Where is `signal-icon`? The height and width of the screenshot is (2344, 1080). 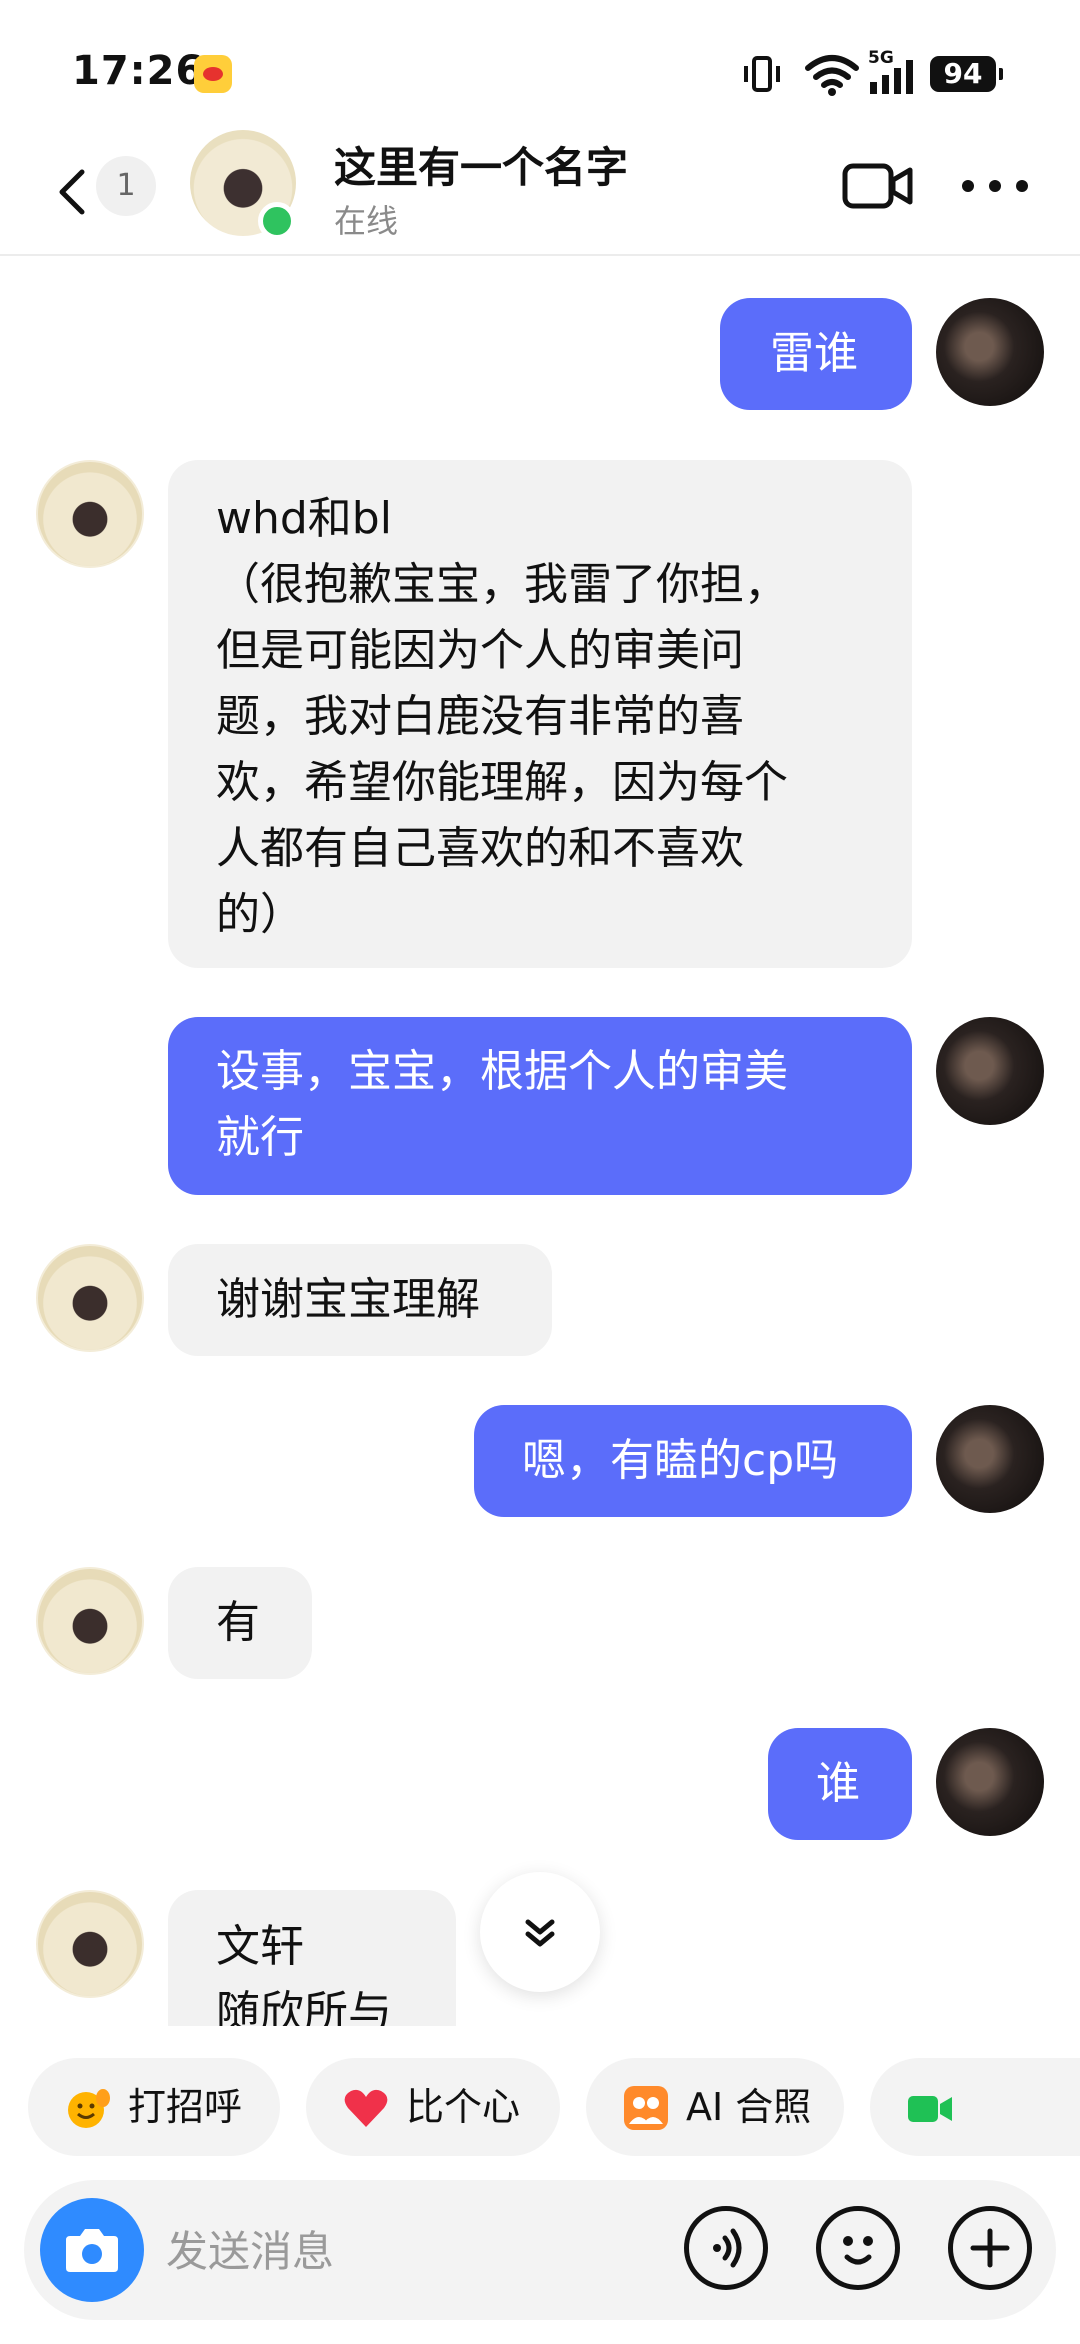 signal-icon is located at coordinates (891, 77).